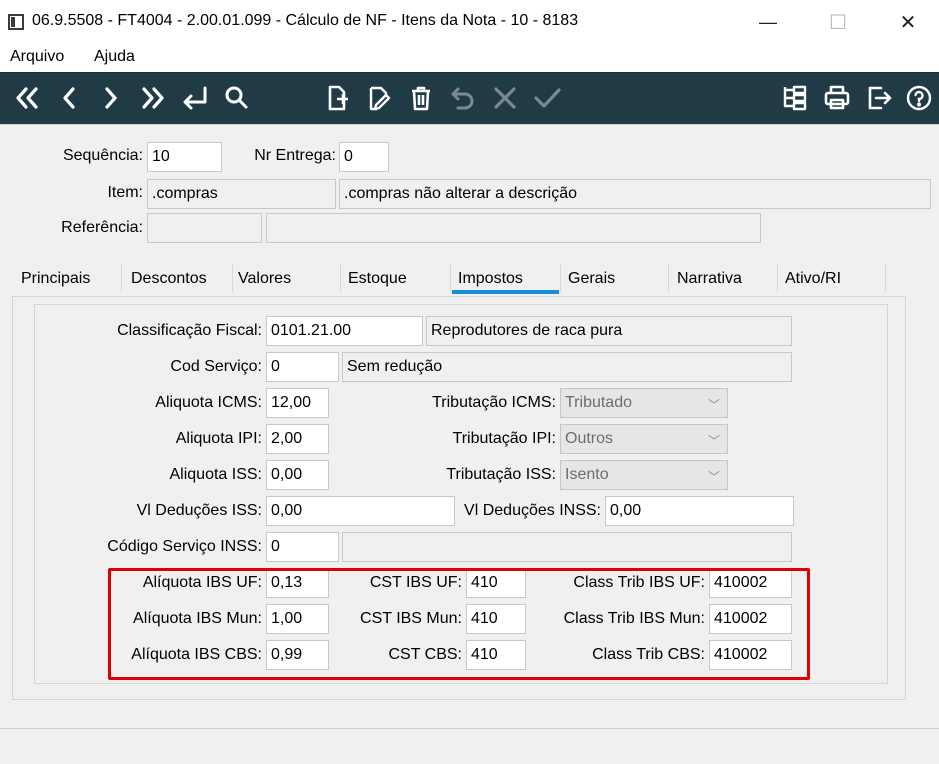  What do you see at coordinates (587, 474) in the screenshot?
I see `tributacao-iss-value: Isento` at bounding box center [587, 474].